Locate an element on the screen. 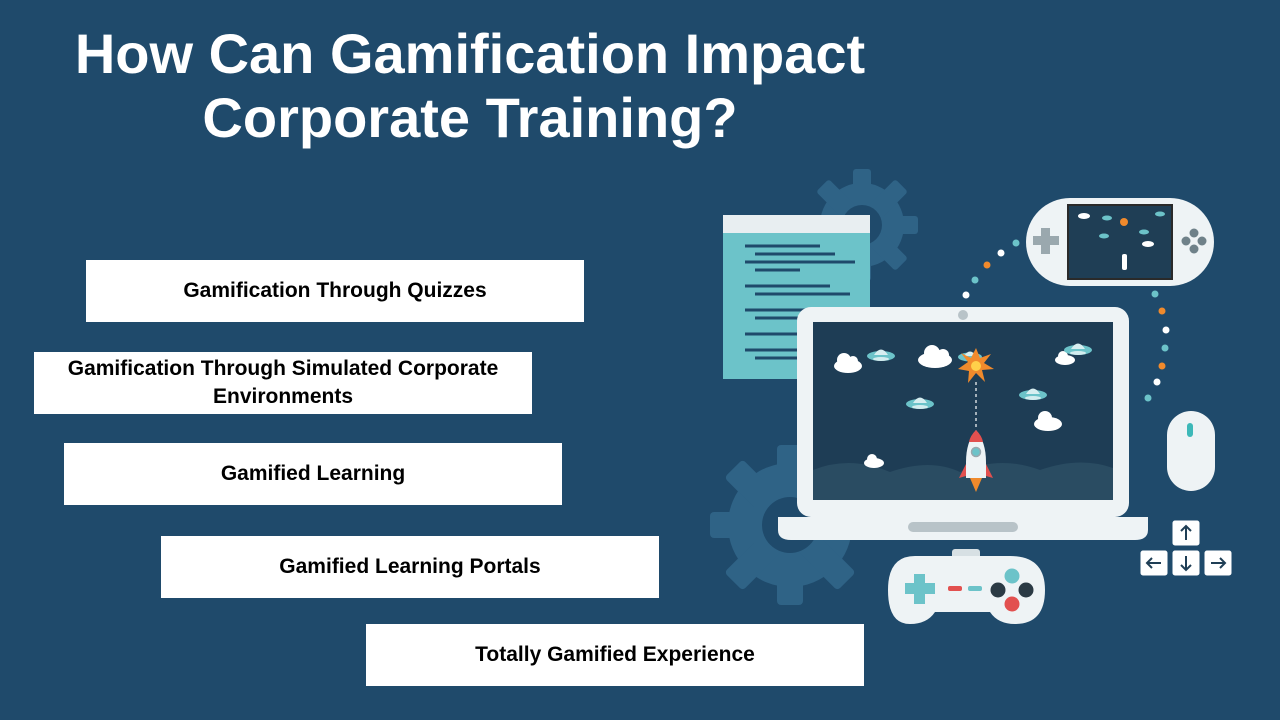 Image resolution: width=1280 pixels, height=720 pixels. item-label: Totally Gamified Experience is located at coordinates (615, 654).